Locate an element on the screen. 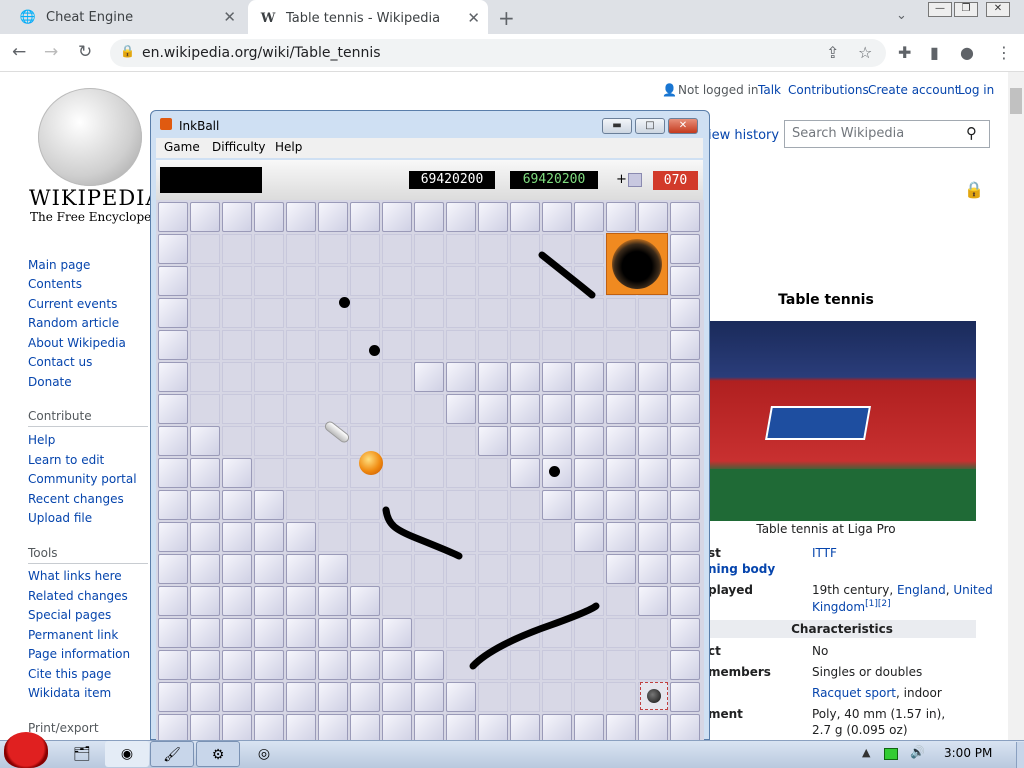 The width and height of the screenshot is (1024, 768). infobox-value: 2.7 g (0.095 oz) is located at coordinates (860, 730).